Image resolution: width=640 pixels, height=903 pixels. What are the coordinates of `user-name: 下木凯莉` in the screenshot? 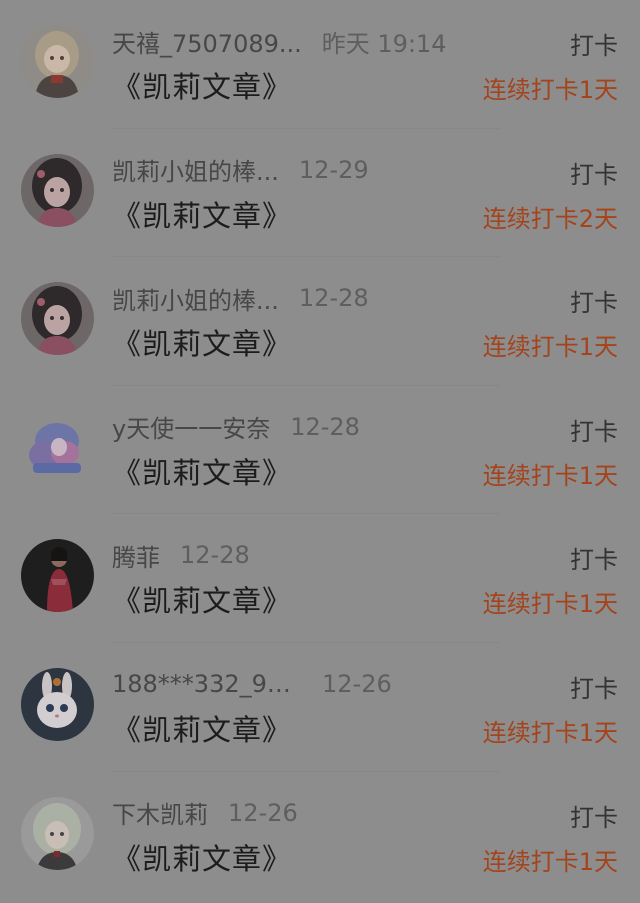 It's located at (160, 812).